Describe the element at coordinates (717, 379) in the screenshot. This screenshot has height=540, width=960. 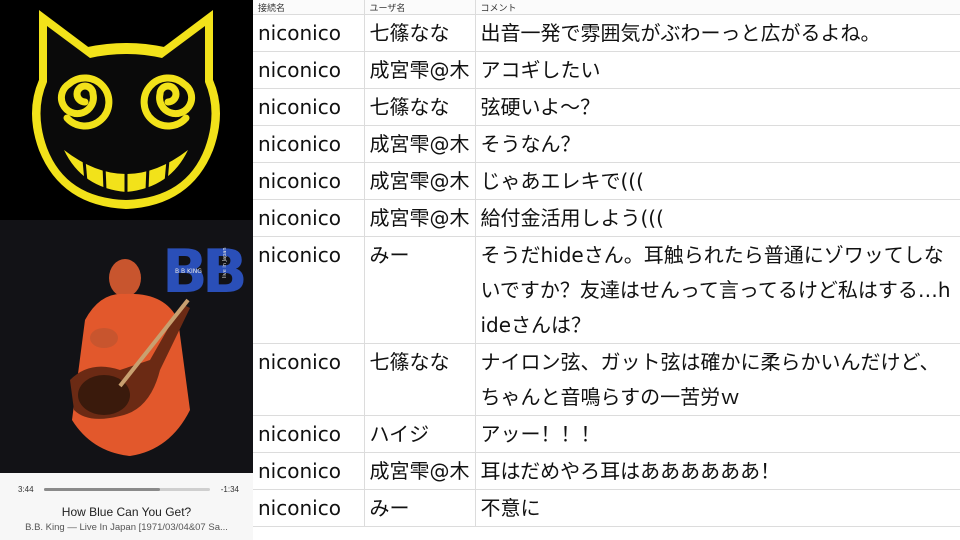
I see `cell-comment: ナイロン弦、ガット弦は確かに柔らかいんだけど、ちゃんと音鳴らすの一苦労ｗ` at that location.